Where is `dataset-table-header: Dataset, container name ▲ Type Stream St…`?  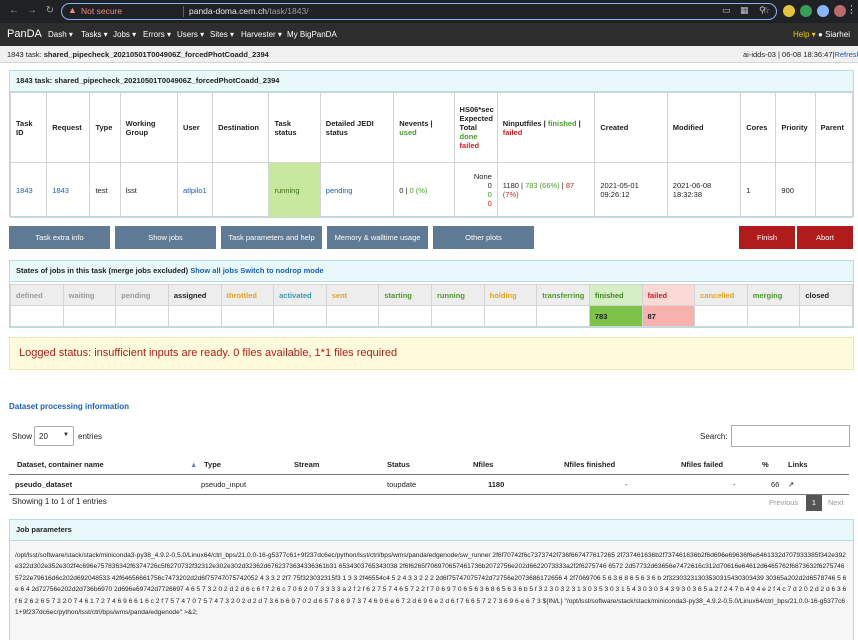
dataset-table-header: Dataset, container name ▲ Type Stream St… is located at coordinates (429, 465).